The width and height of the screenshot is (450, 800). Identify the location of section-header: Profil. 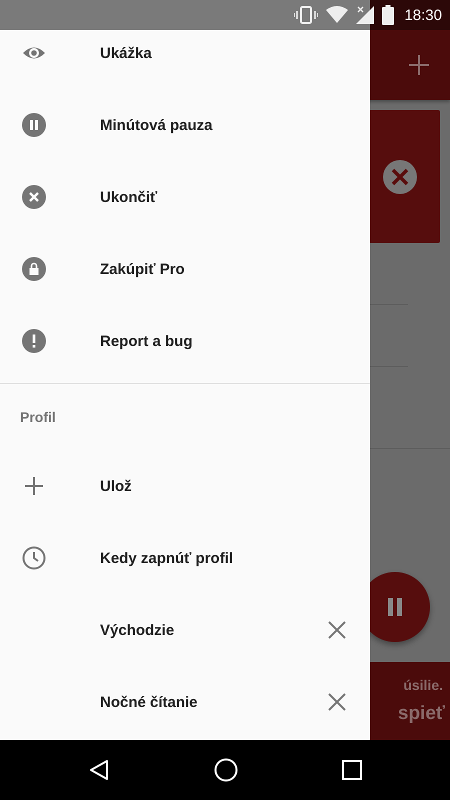
(38, 417).